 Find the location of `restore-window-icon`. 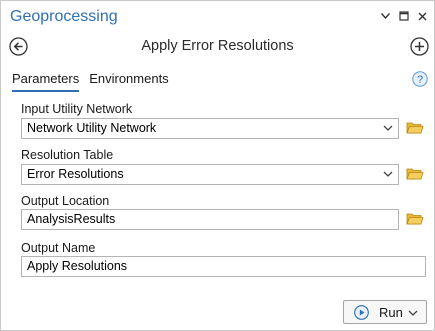

restore-window-icon is located at coordinates (404, 16).